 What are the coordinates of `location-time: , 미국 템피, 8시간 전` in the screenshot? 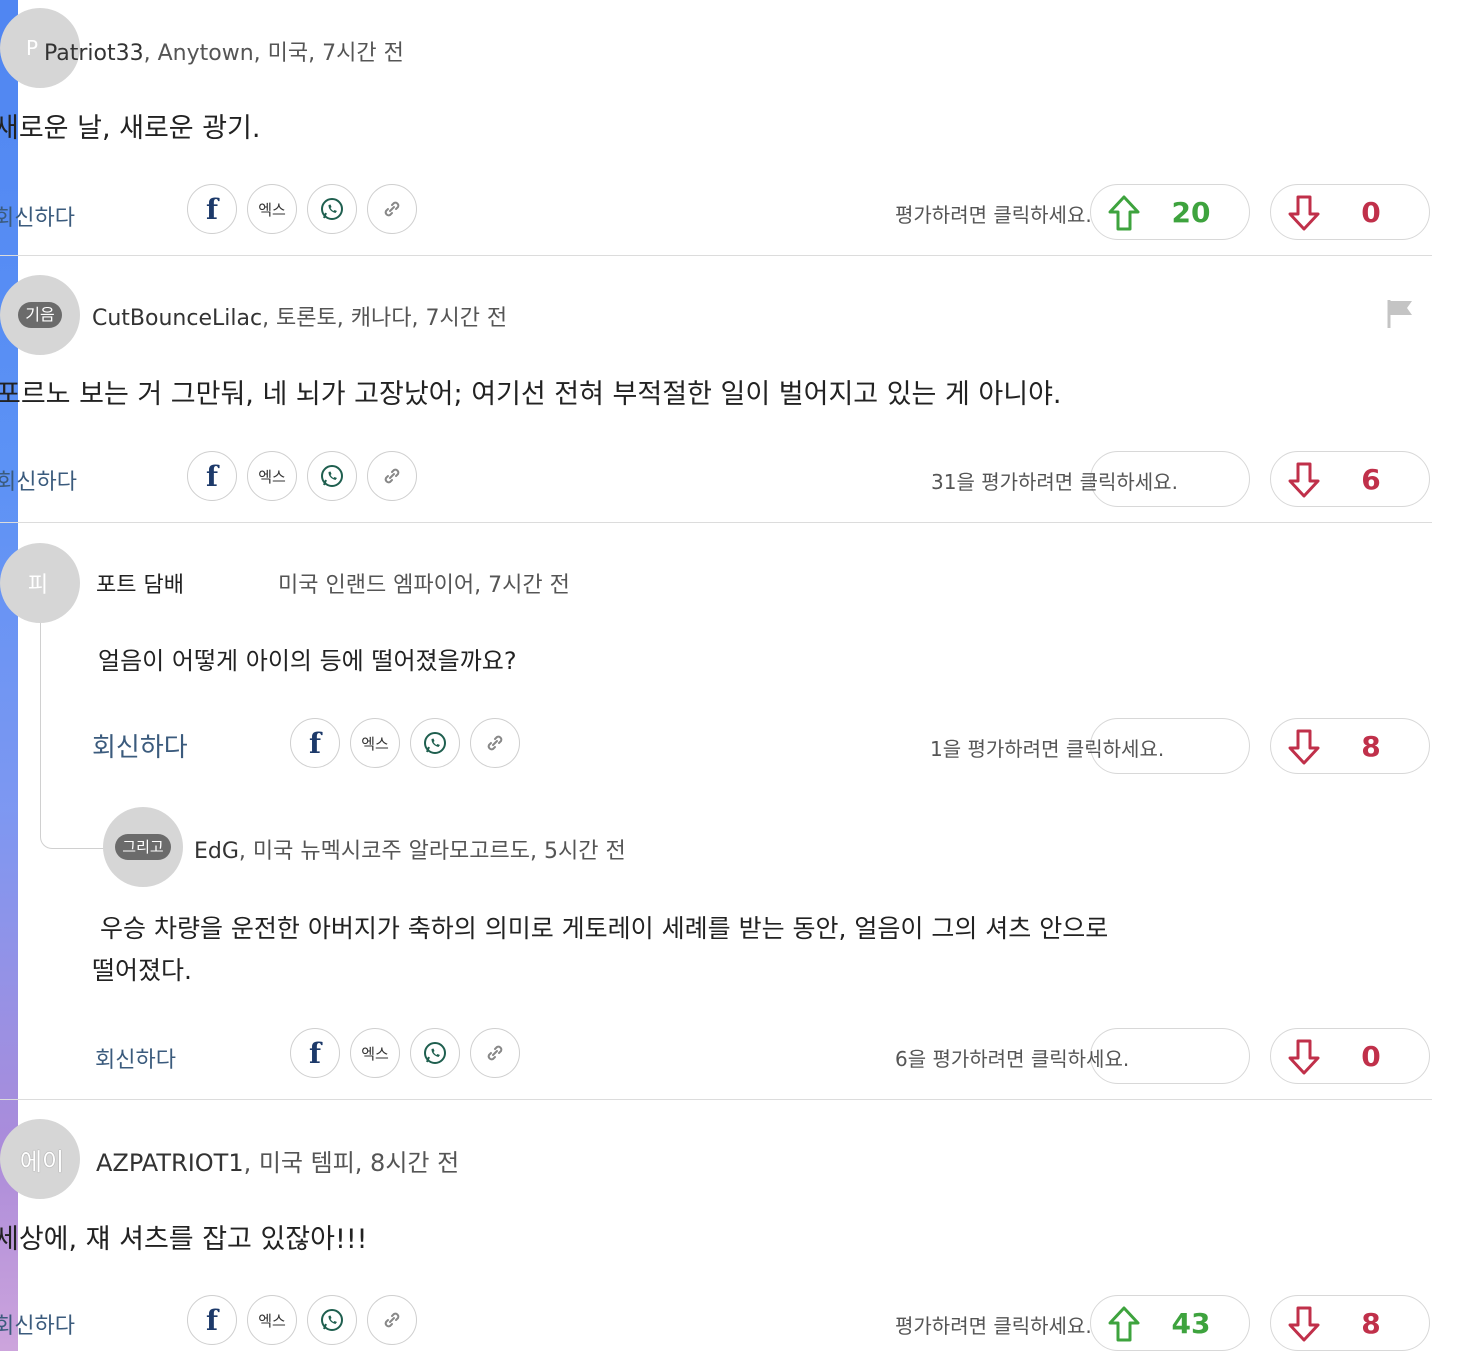 It's located at (351, 1163).